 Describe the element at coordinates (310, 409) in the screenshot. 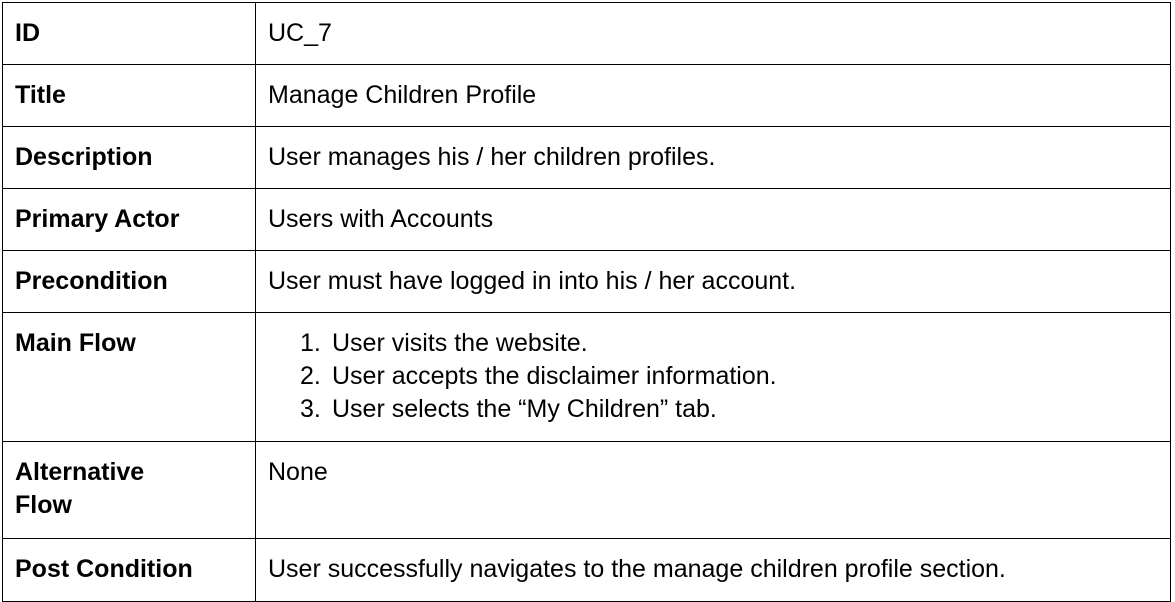

I see `flow-step-number: 3.` at that location.